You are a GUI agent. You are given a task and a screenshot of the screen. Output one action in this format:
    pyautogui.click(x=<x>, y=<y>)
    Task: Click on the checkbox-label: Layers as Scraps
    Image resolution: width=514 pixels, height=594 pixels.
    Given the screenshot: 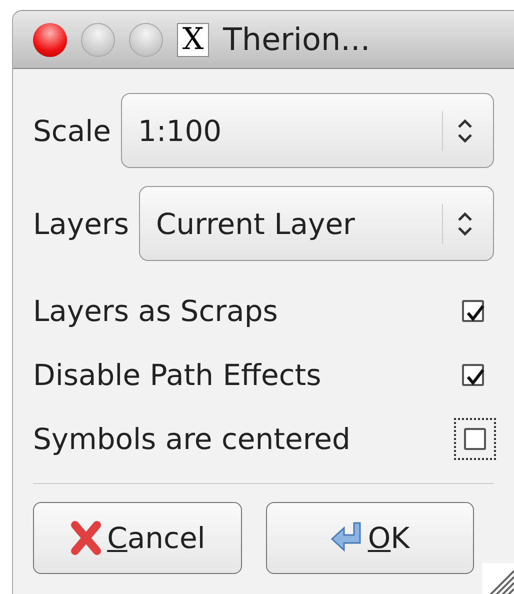 What is the action you would take?
    pyautogui.click(x=155, y=311)
    